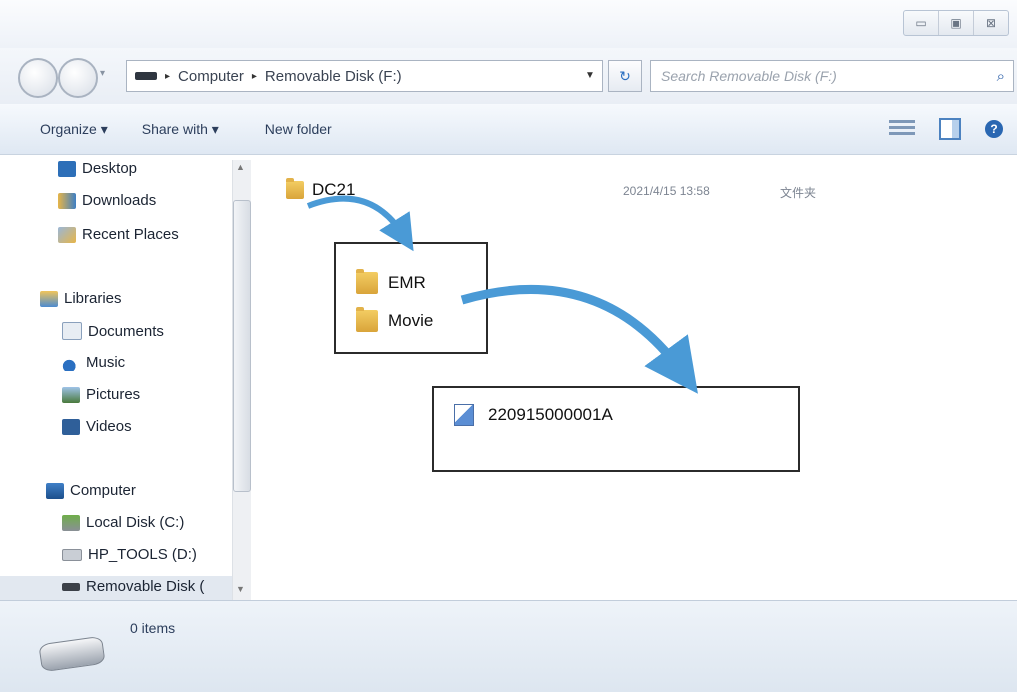 The image size is (1017, 692). I want to click on navigation-arrows, so click(502, 294).